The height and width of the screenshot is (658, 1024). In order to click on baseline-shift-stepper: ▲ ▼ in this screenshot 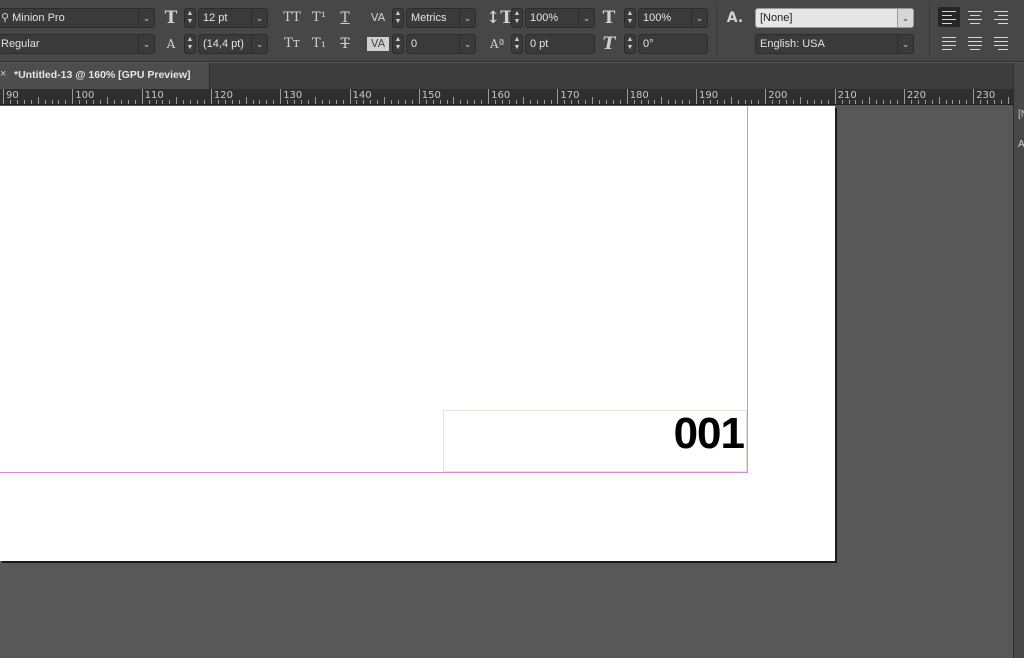, I will do `click(517, 44)`.